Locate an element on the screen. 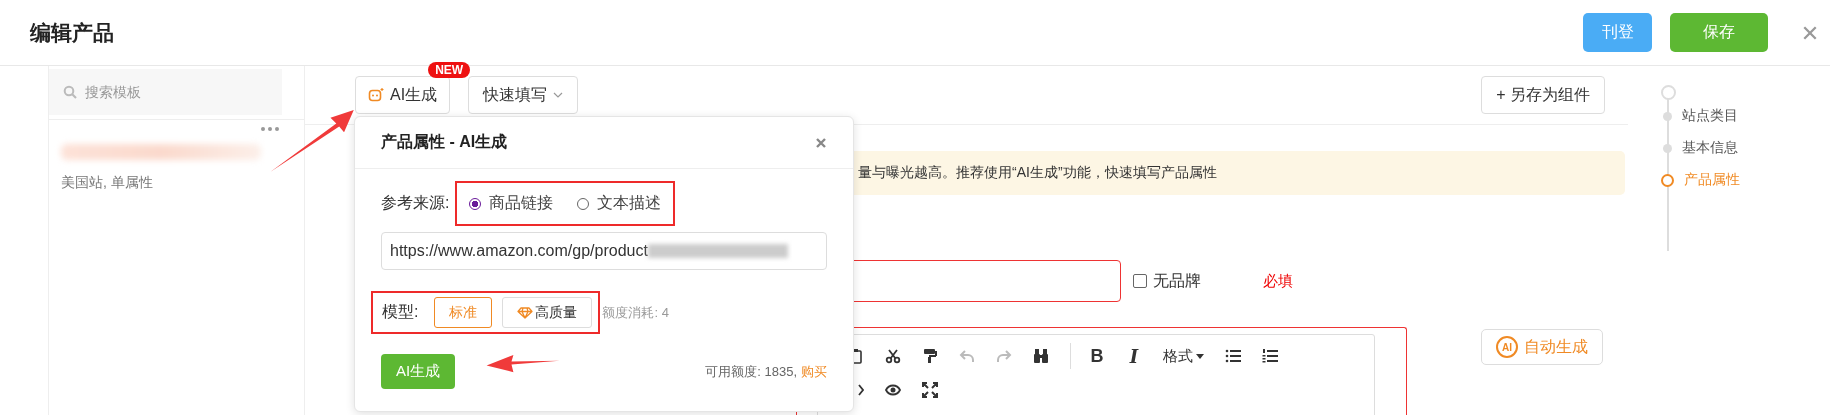 This screenshot has width=1830, height=415. no-brand-checkbox: 无品牌 is located at coordinates (1167, 281).